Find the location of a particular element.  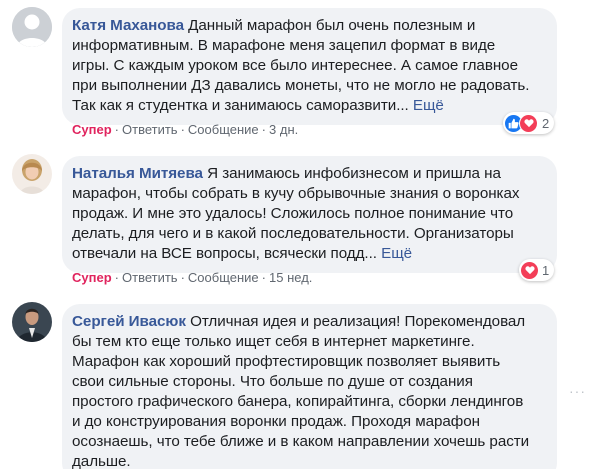

comment-actions: Супер · Ответить · Сообщение · 15 нед. is located at coordinates (192, 278).